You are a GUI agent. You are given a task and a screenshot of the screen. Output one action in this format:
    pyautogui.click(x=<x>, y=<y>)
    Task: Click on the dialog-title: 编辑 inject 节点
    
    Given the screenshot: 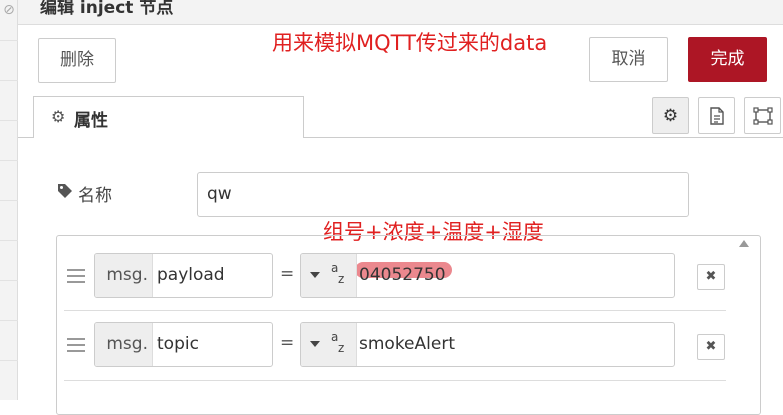 What is the action you would take?
    pyautogui.click(x=107, y=9)
    